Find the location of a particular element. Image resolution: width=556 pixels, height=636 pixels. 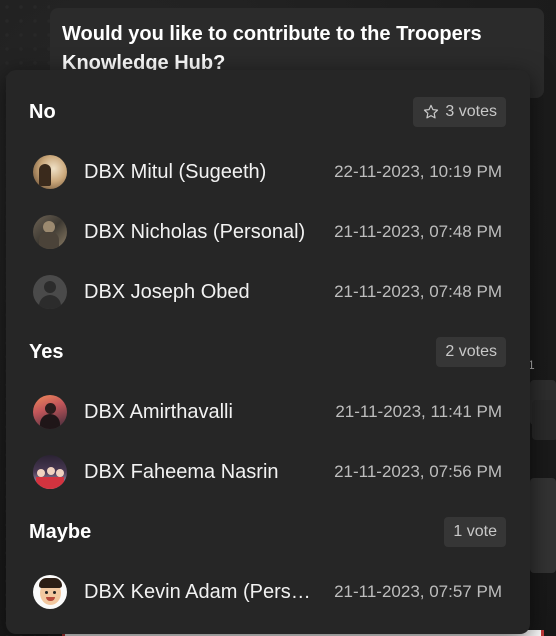

group-header-no: No 3 votes is located at coordinates (268, 112).